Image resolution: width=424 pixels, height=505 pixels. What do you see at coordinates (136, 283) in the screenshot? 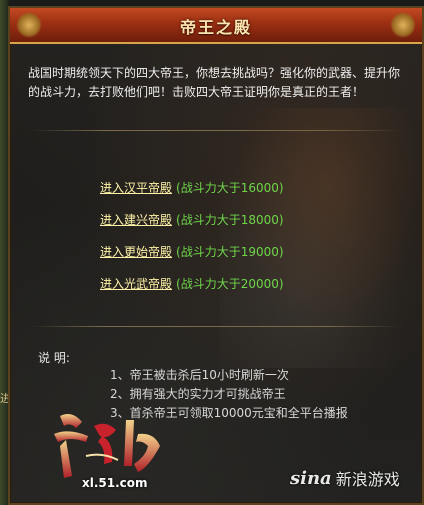
I see `enter-guangwu-palace-link: 进入光武帝殿` at bounding box center [136, 283].